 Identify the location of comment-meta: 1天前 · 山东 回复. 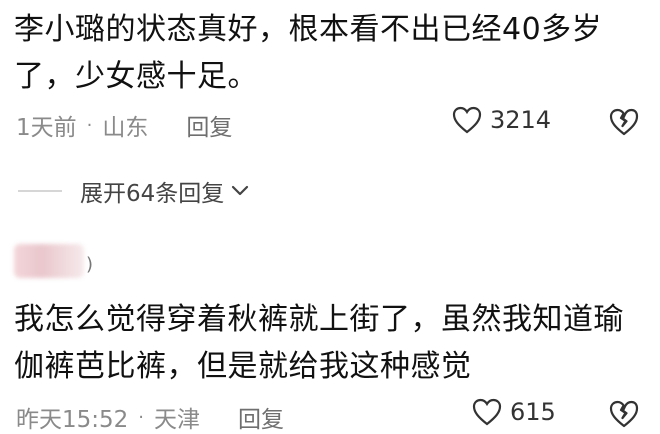
(124, 125).